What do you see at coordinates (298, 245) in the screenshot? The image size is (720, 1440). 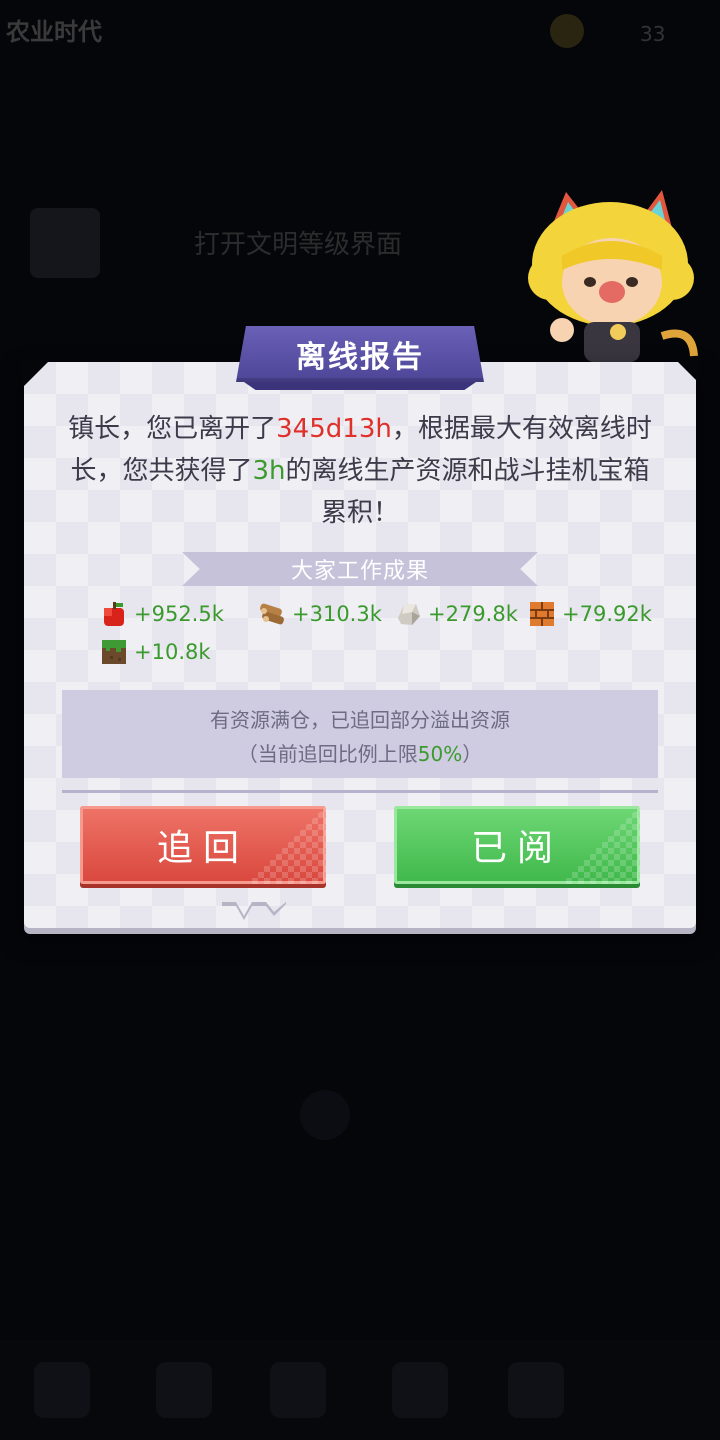 I see `civilization-prompt: 打开文明等级界面` at bounding box center [298, 245].